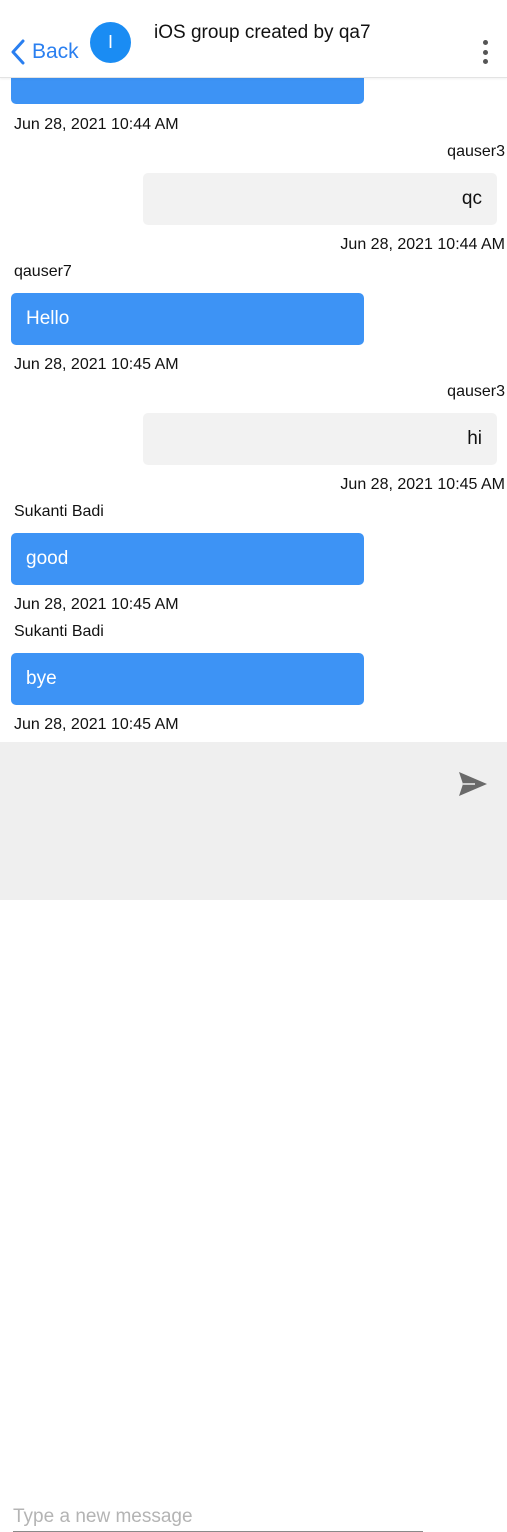 This screenshot has height=1532, width=507. What do you see at coordinates (473, 784) in the screenshot?
I see `send-icon` at bounding box center [473, 784].